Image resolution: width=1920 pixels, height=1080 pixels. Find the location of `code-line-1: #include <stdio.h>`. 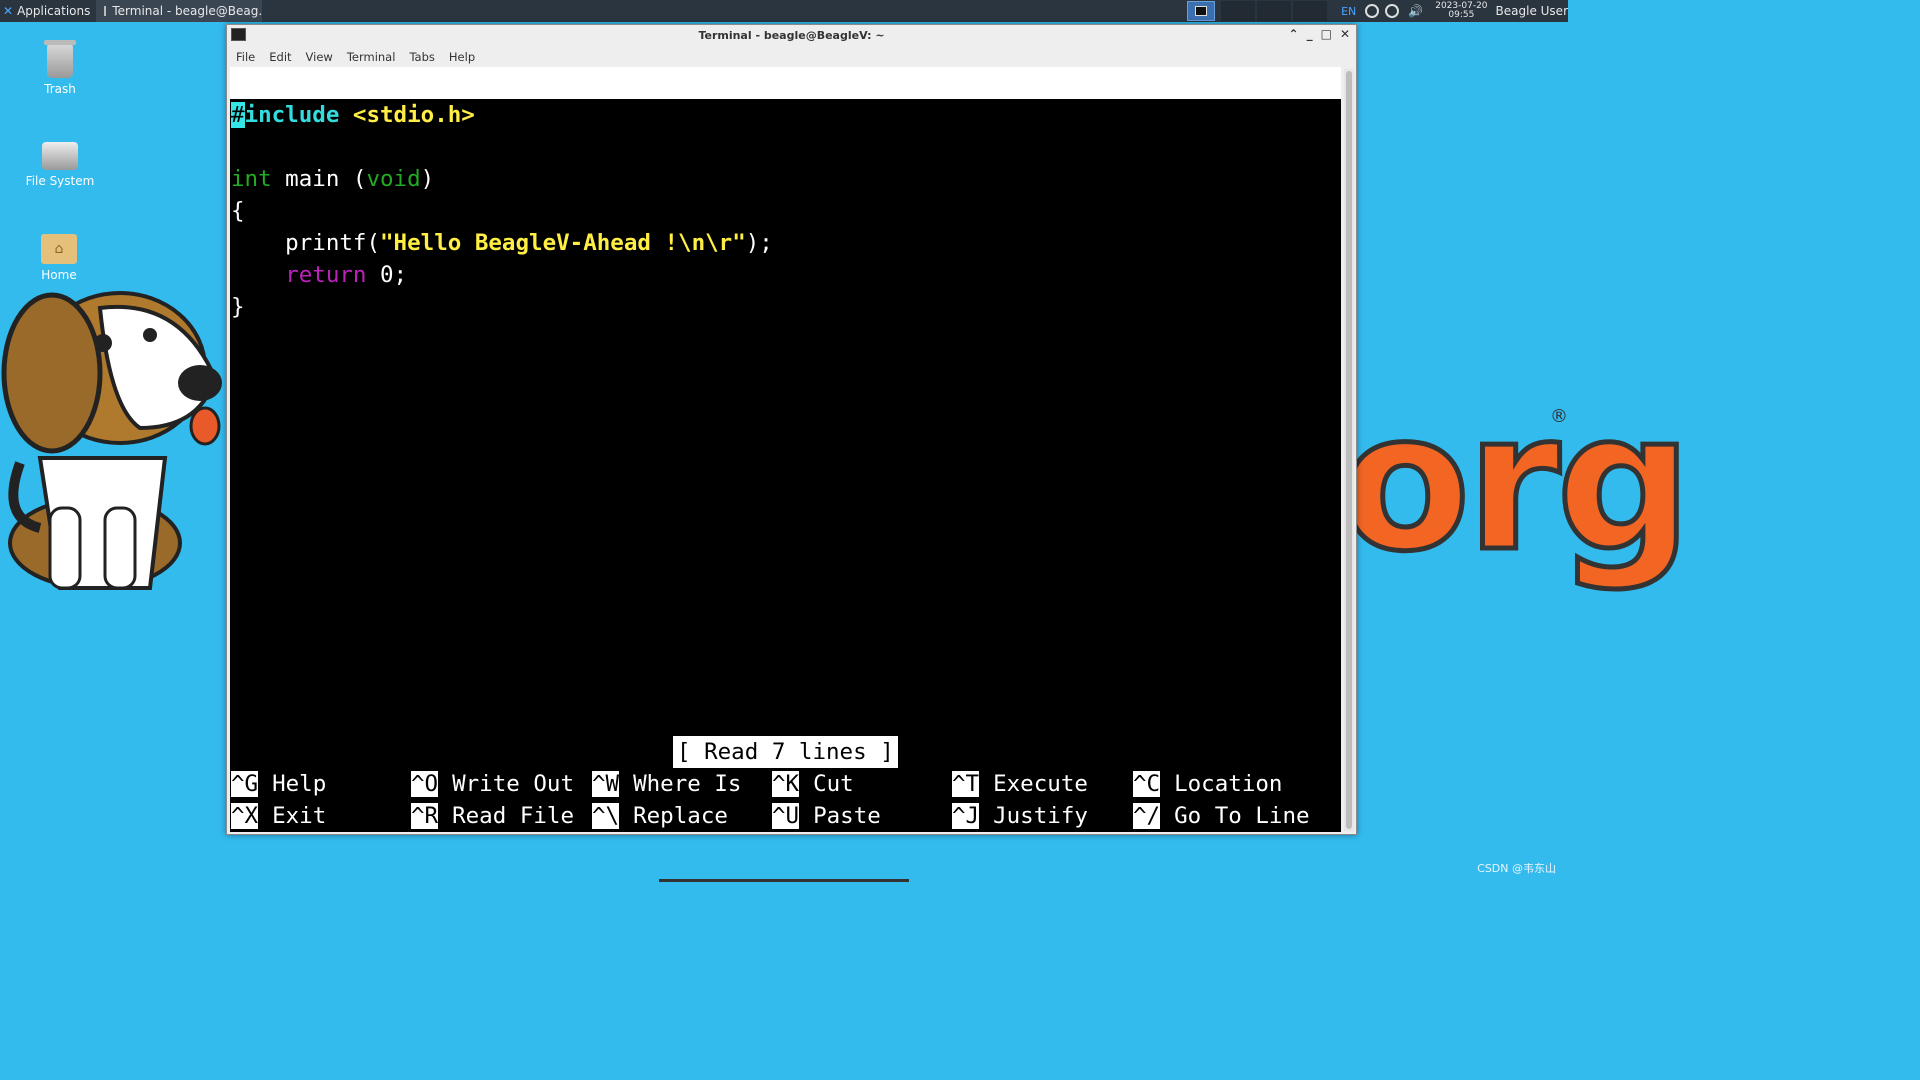

code-line-1: #include <stdio.h> is located at coordinates (353, 115).